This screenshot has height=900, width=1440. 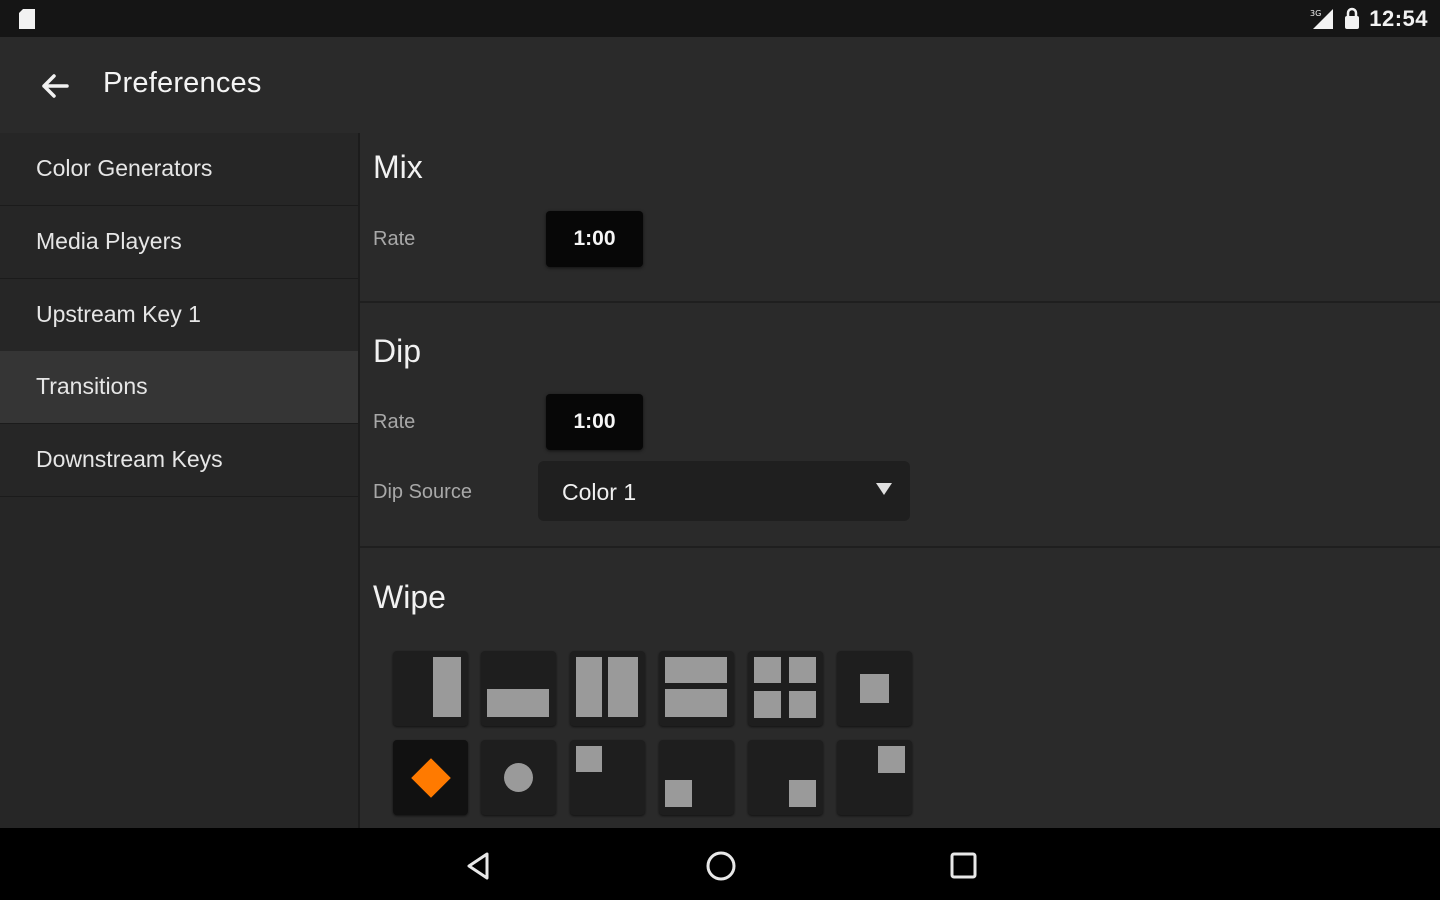 I want to click on top-left-corner-icon, so click(x=589, y=759).